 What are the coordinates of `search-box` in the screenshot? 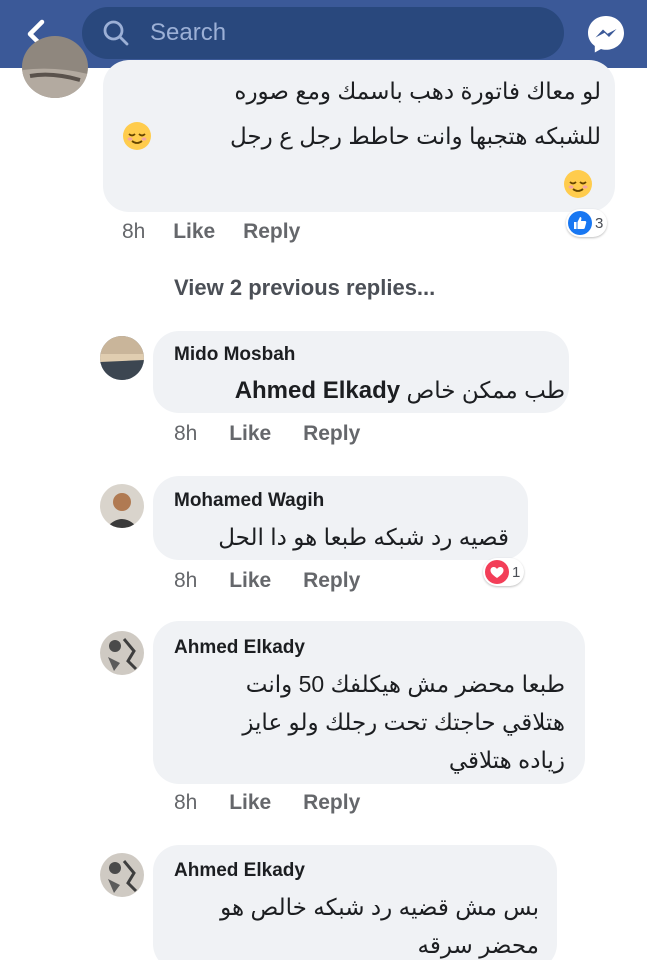 It's located at (323, 33).